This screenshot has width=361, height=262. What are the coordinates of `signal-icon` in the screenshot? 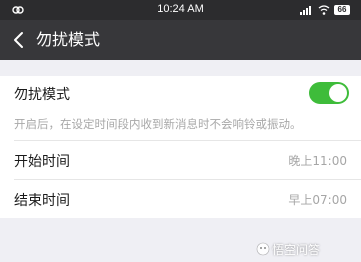 It's located at (307, 10).